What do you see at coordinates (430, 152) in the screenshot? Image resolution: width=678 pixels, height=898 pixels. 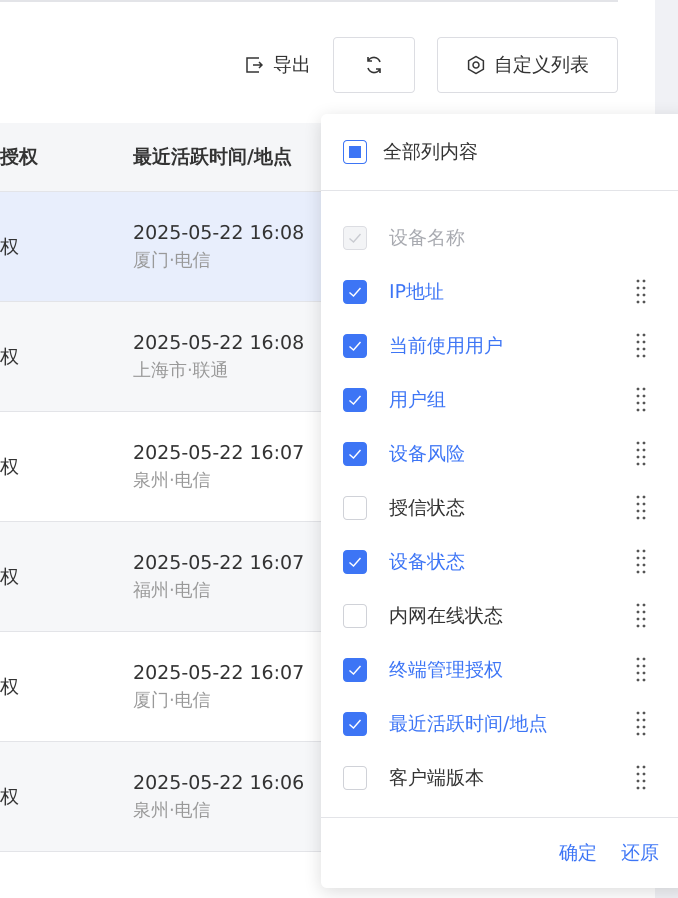 I see `select-all-label: 全部列内容` at bounding box center [430, 152].